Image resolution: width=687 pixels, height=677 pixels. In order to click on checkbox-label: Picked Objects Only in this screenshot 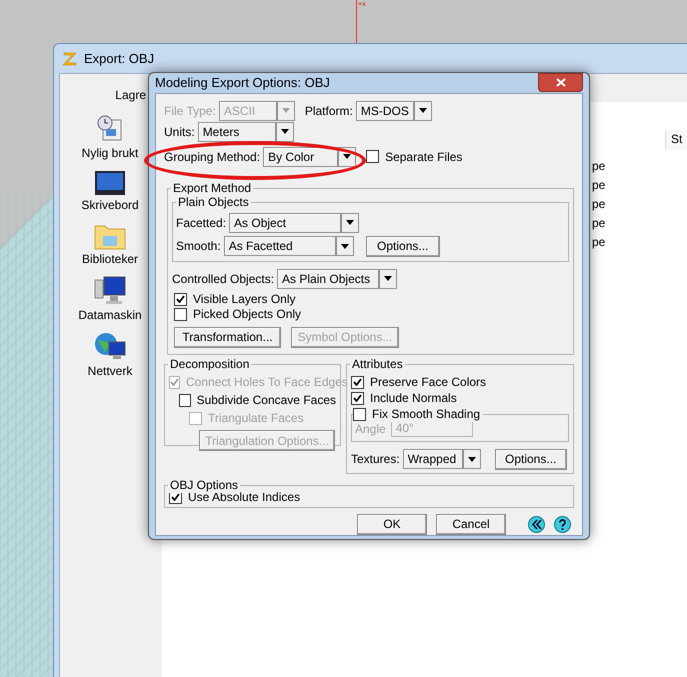, I will do `click(247, 314)`.